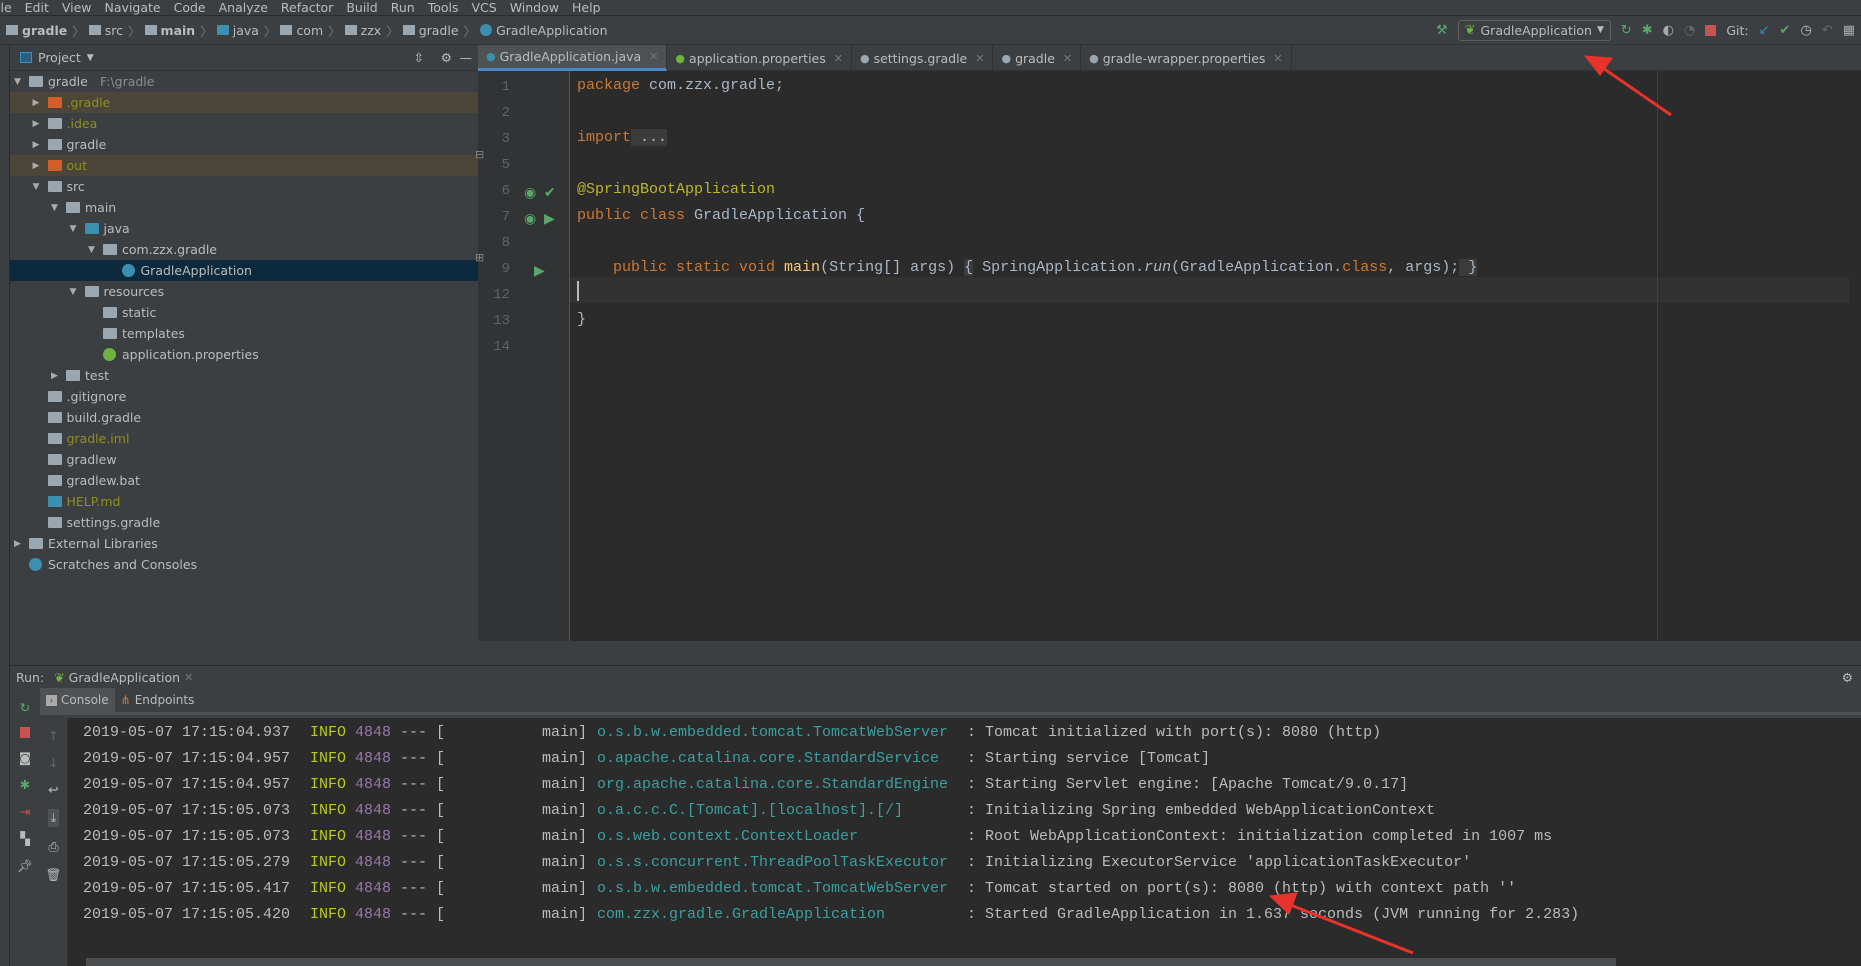  I want to click on debug-bug-icon: ✱, so click(1647, 30).